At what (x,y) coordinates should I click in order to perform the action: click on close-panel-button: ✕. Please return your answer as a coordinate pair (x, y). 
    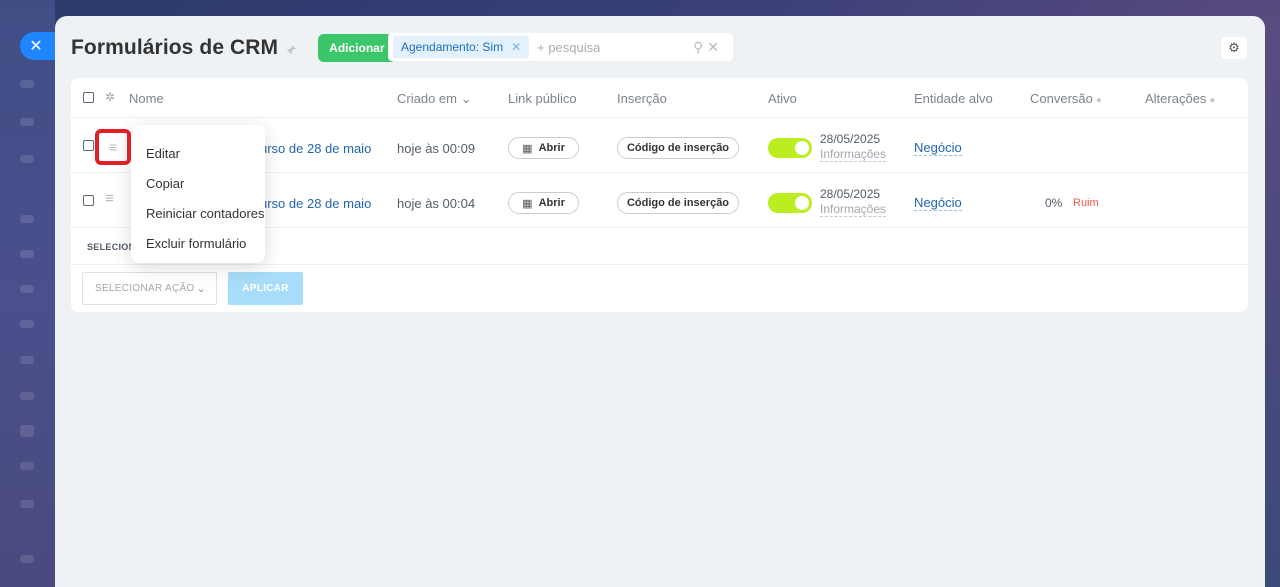
    Looking at the image, I should click on (38, 46).